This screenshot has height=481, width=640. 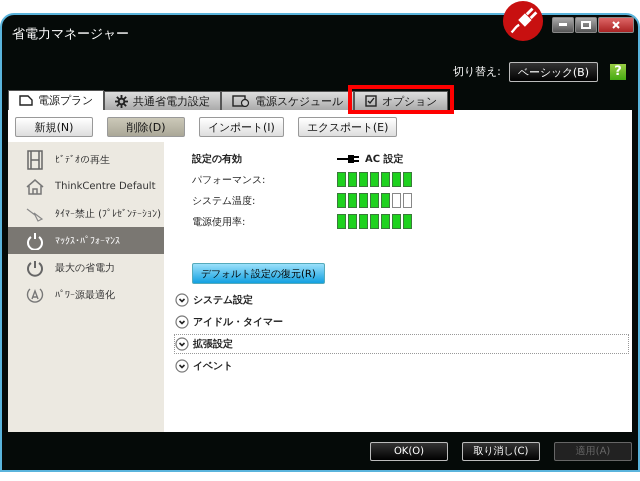 What do you see at coordinates (348, 127) in the screenshot?
I see `toolbar-button: エクスポート(E)` at bounding box center [348, 127].